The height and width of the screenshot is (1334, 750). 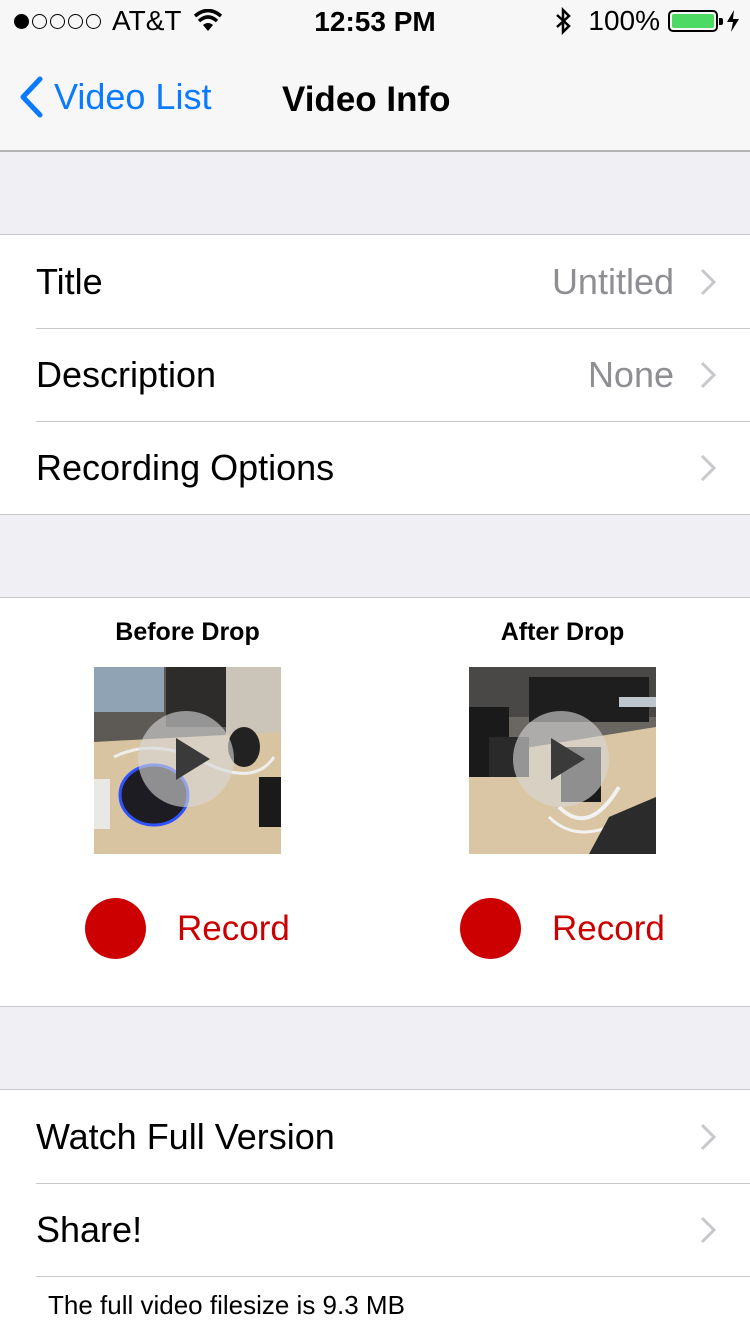 I want to click on after-drop-record-label: Record, so click(x=608, y=928).